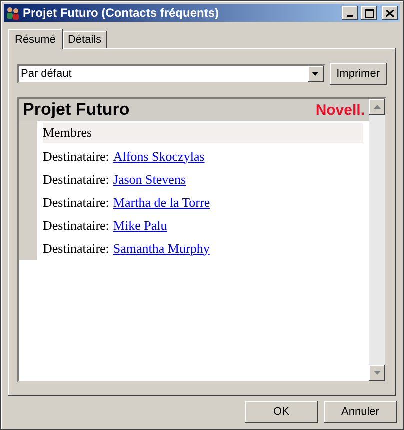  What do you see at coordinates (171, 74) in the screenshot?
I see `view-dropdown: Par défaut` at bounding box center [171, 74].